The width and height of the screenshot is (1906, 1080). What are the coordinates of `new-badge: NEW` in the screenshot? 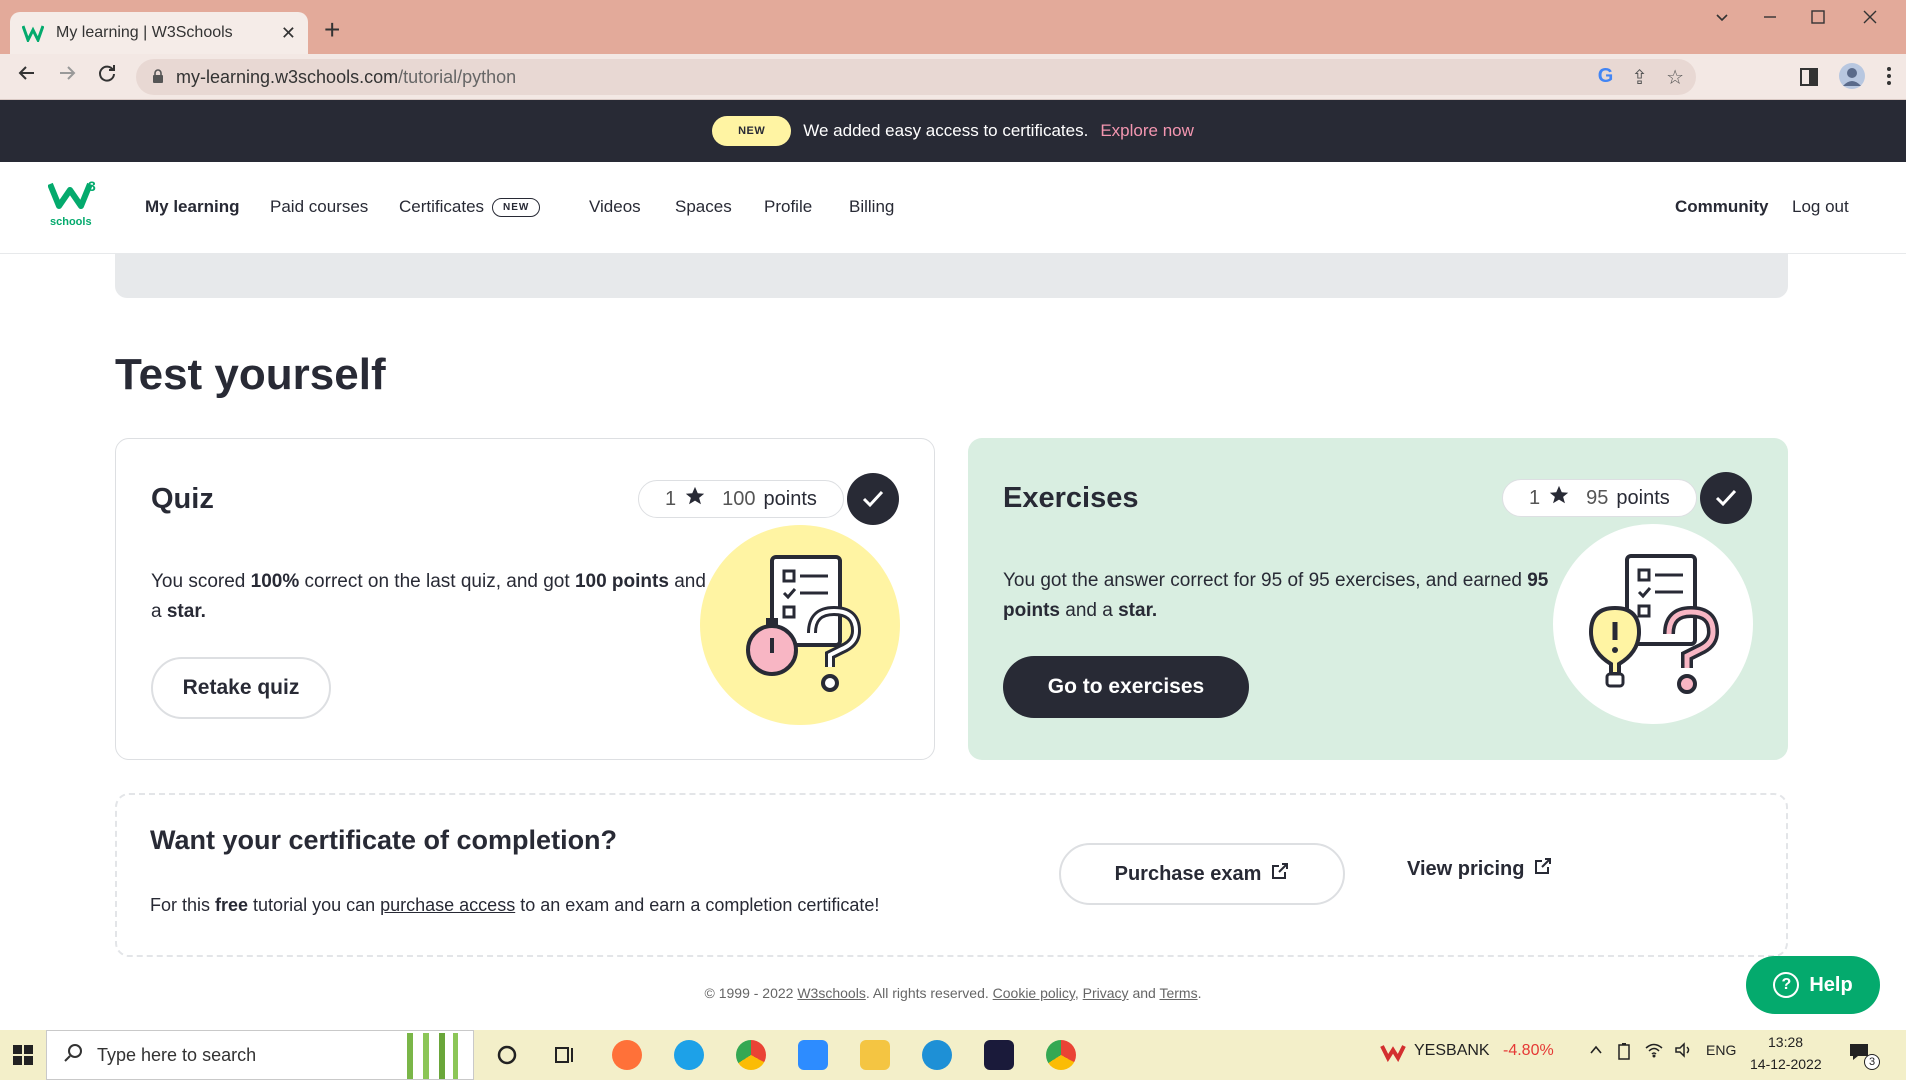 It's located at (752, 131).